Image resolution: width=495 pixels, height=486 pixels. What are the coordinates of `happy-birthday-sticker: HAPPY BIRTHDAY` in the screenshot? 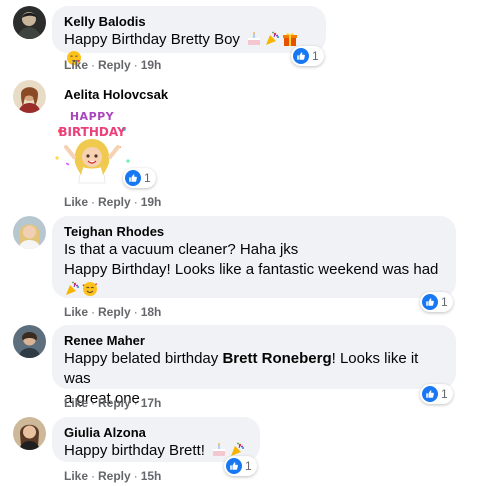 It's located at (92, 145).